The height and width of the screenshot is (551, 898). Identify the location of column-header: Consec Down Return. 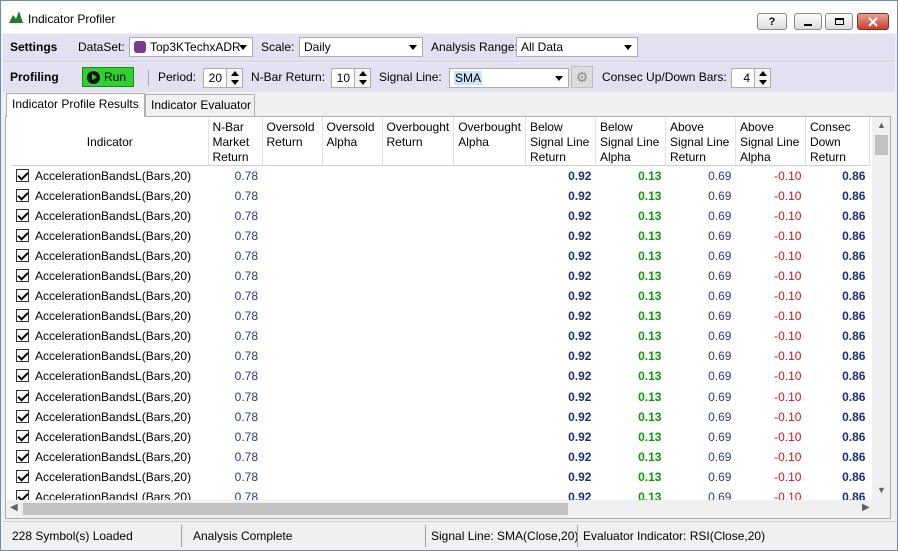
(837, 142).